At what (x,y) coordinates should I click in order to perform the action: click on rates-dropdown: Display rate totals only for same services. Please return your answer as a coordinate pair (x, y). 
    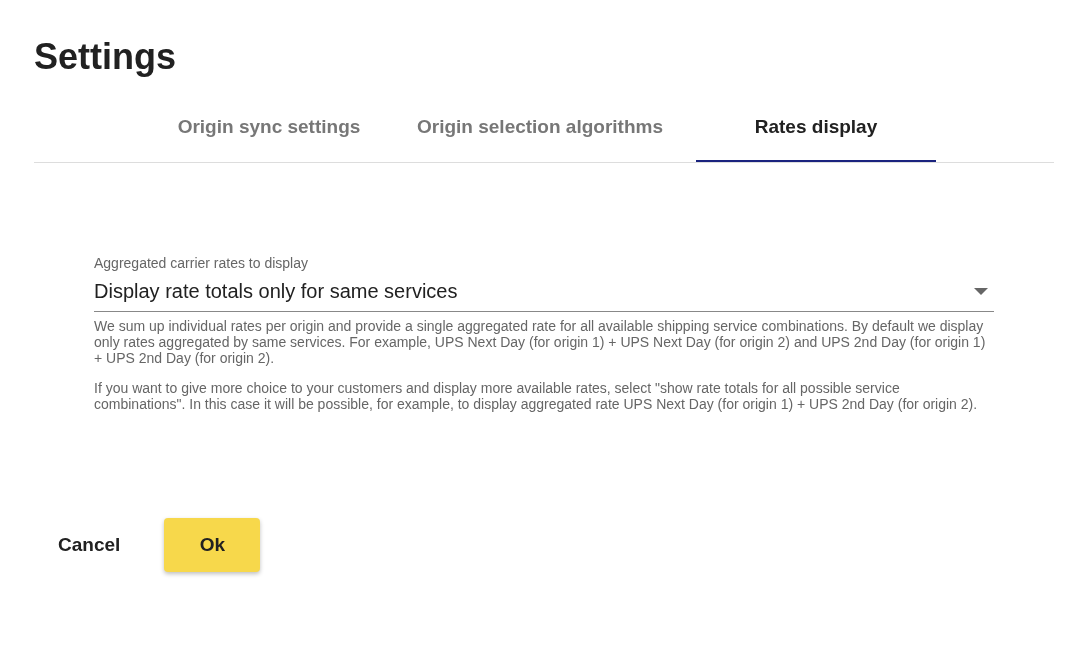
    Looking at the image, I should click on (544, 293).